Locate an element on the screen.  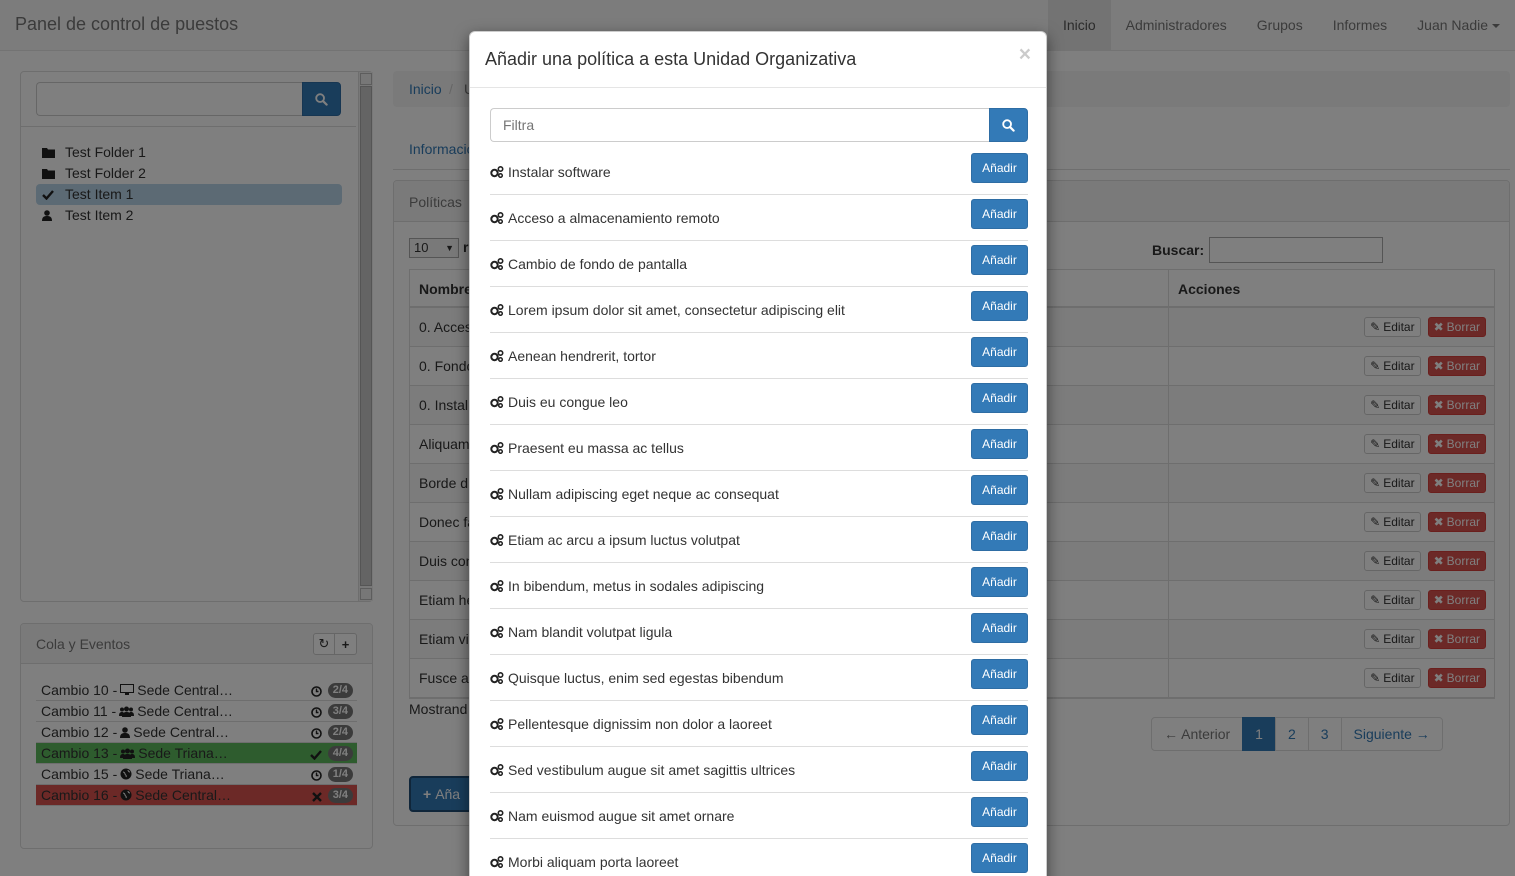
policy-label: Duis eu congue leo is located at coordinates (568, 402).